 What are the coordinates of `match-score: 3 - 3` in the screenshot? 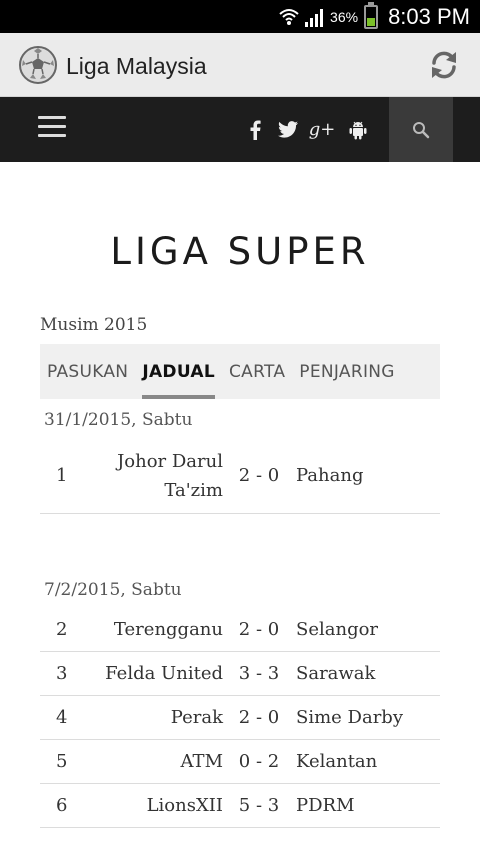 It's located at (259, 673).